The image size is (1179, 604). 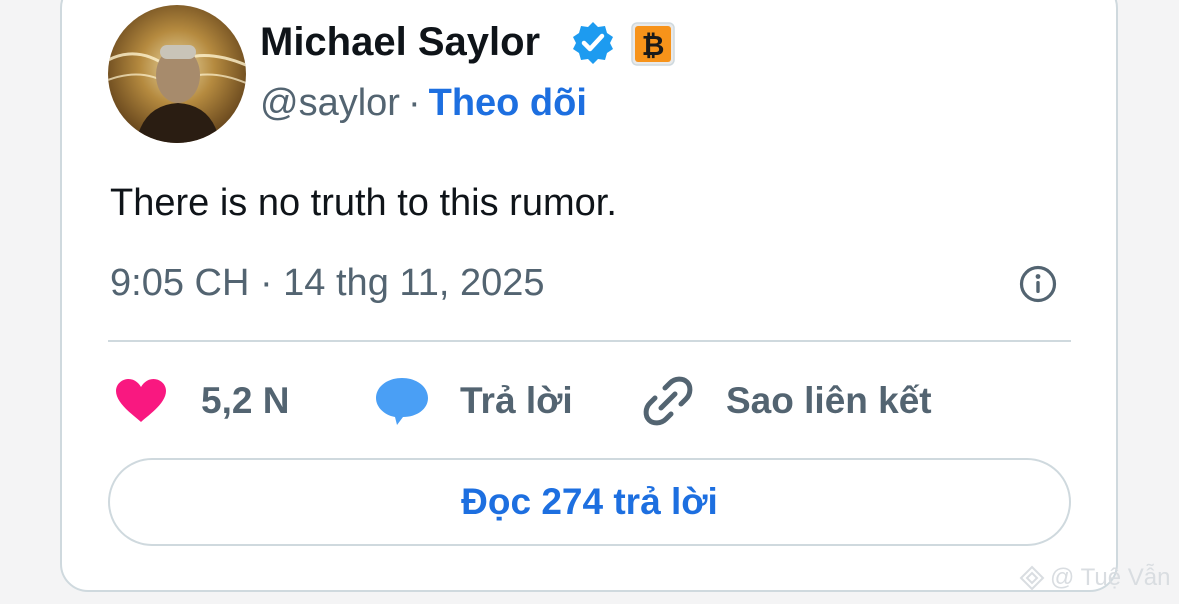 What do you see at coordinates (423, 103) in the screenshot?
I see `handle-row: @saylor · Theo dõi` at bounding box center [423, 103].